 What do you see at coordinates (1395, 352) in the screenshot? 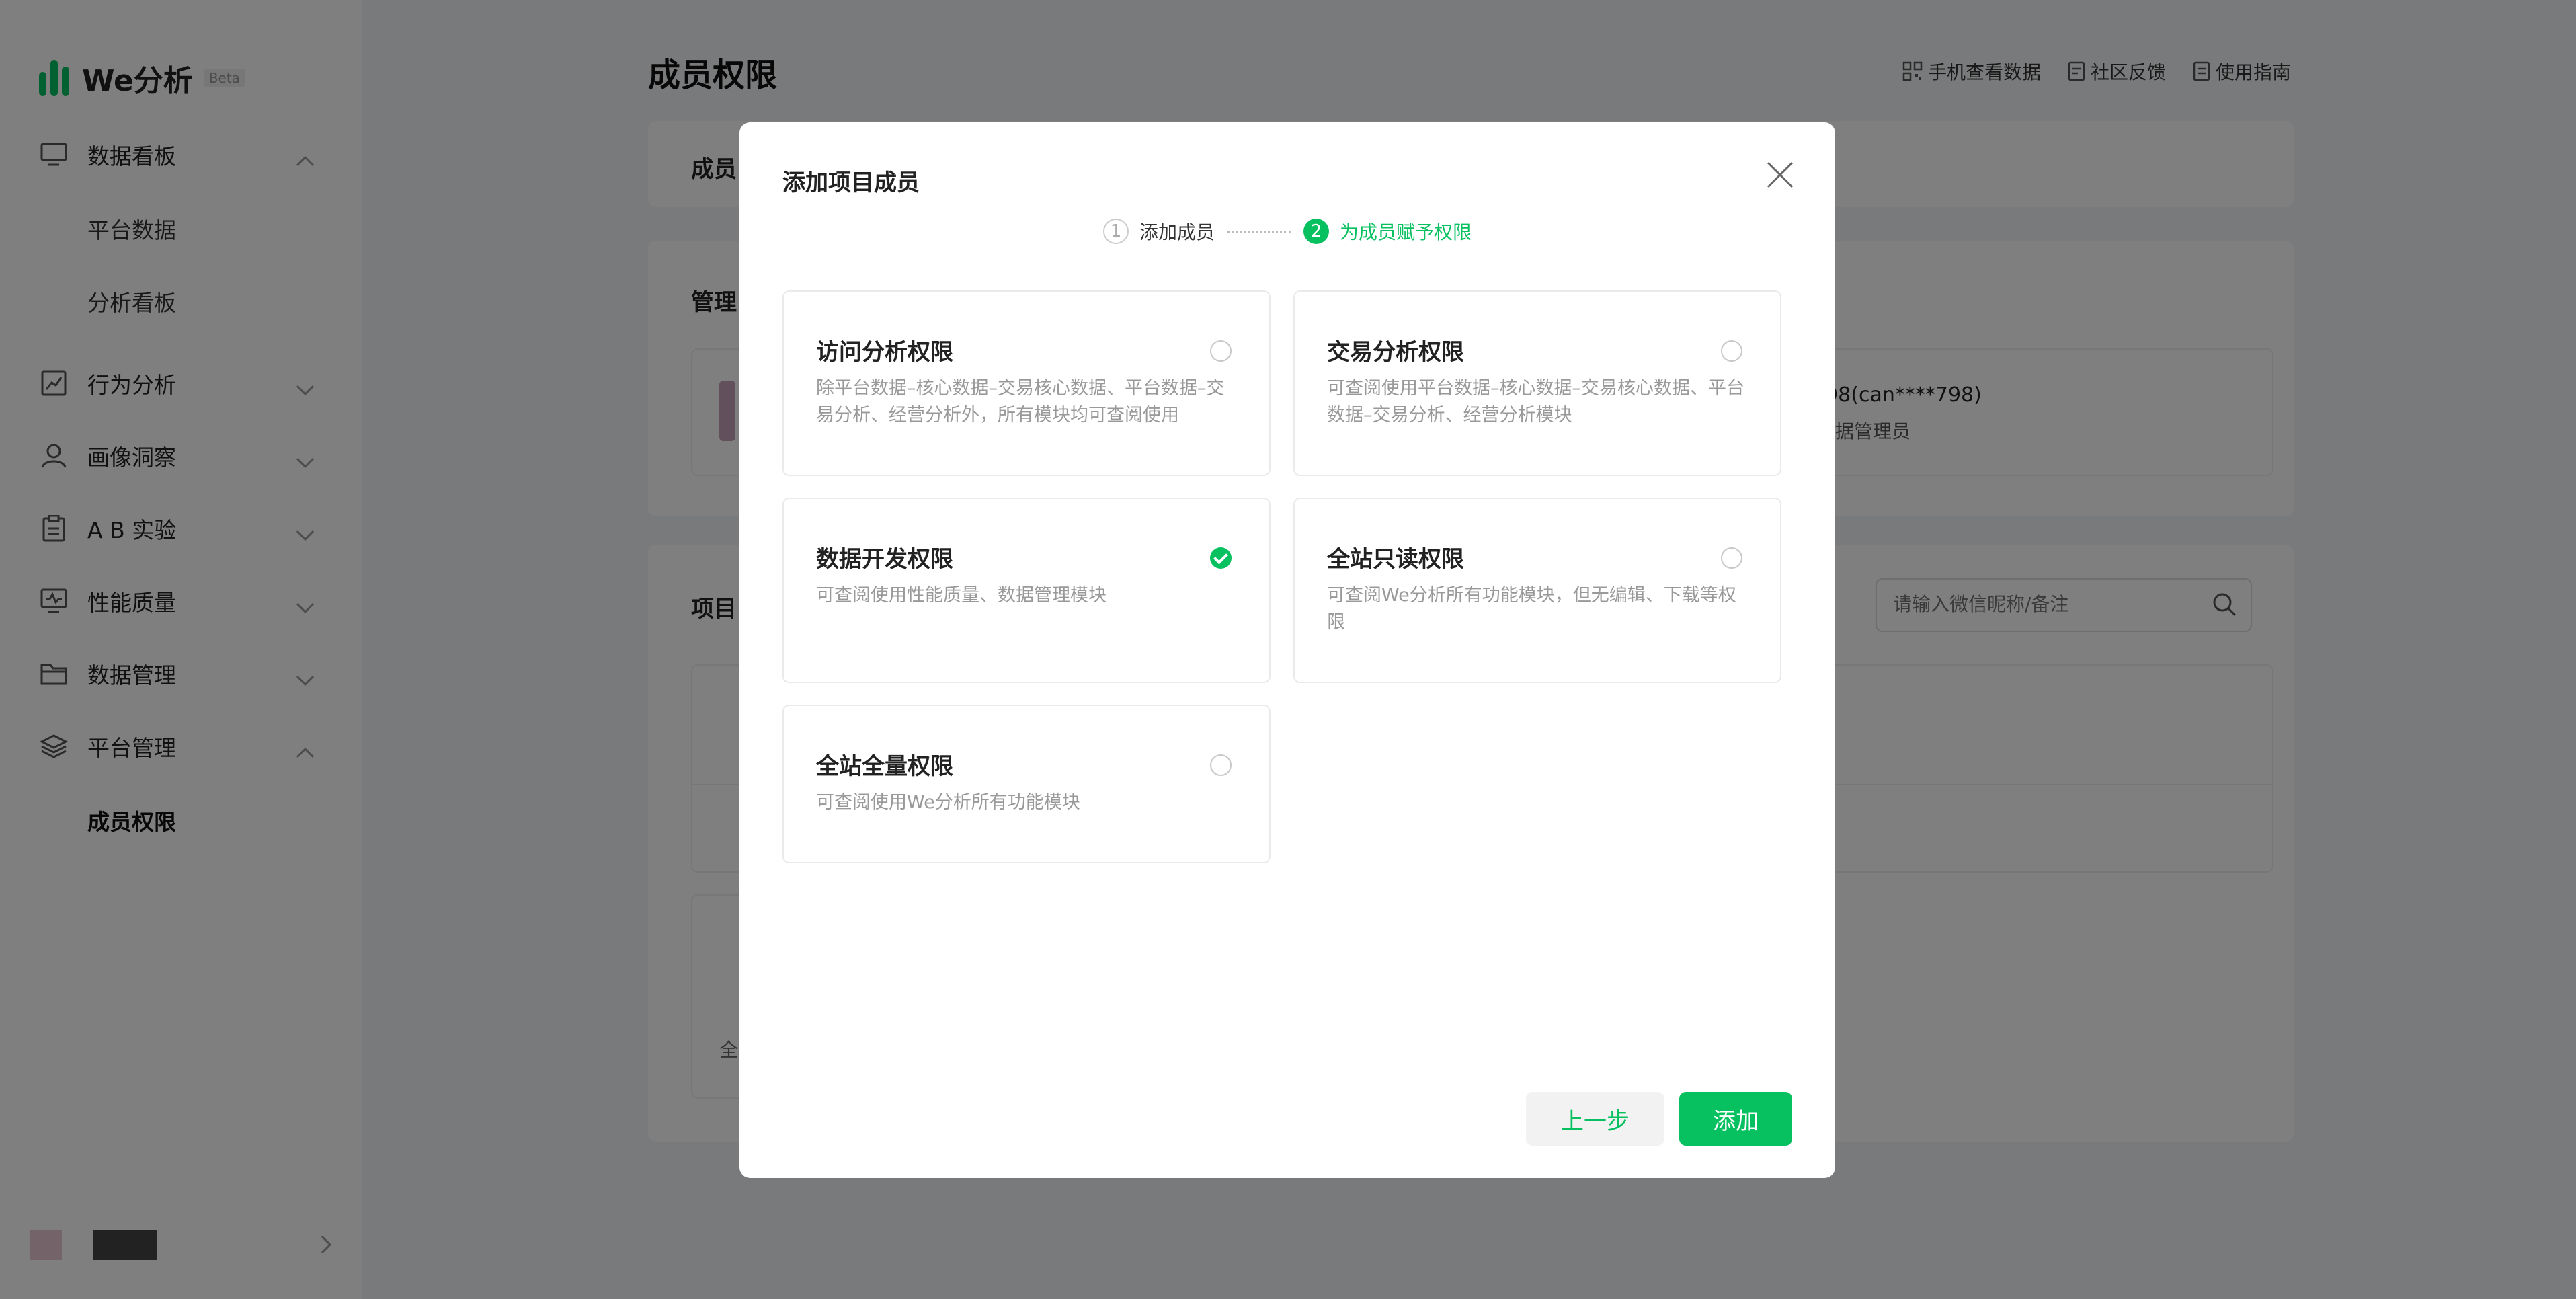
I see `permission-title: 交易分析权限` at bounding box center [1395, 352].